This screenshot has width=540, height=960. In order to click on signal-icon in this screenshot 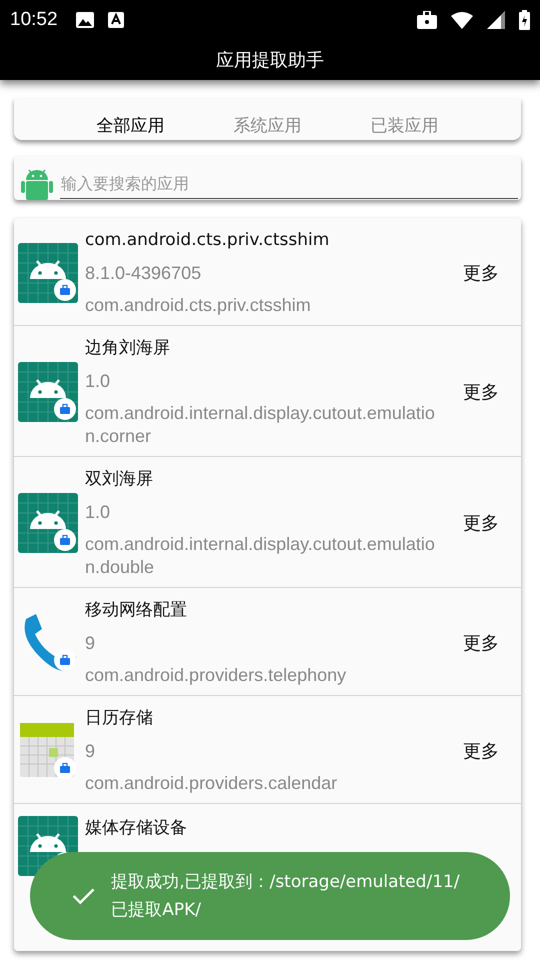, I will do `click(496, 20)`.